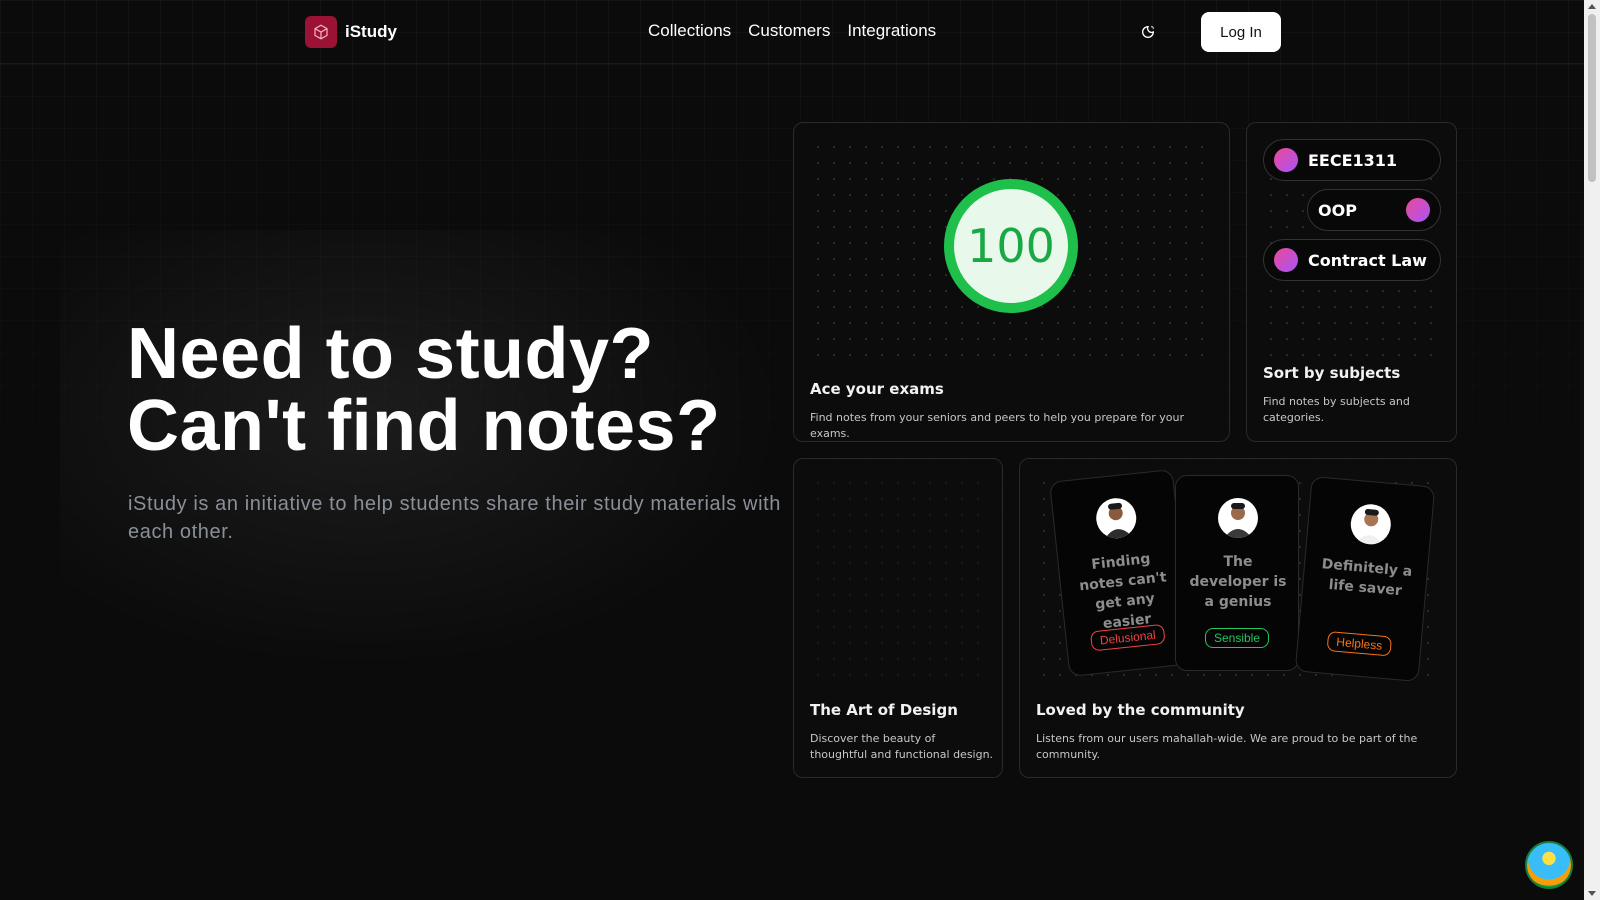  What do you see at coordinates (689, 31) in the screenshot?
I see `nav-link-collections: Collections` at bounding box center [689, 31].